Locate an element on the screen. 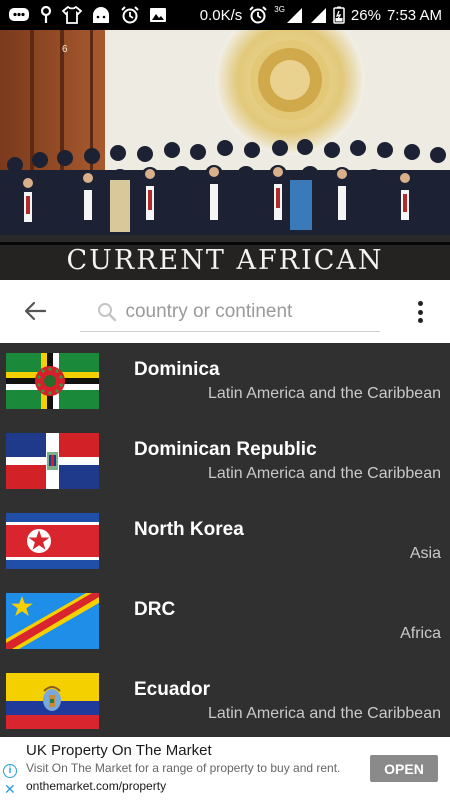 The height and width of the screenshot is (800, 450). overflow-menu-button is located at coordinates (420, 312).